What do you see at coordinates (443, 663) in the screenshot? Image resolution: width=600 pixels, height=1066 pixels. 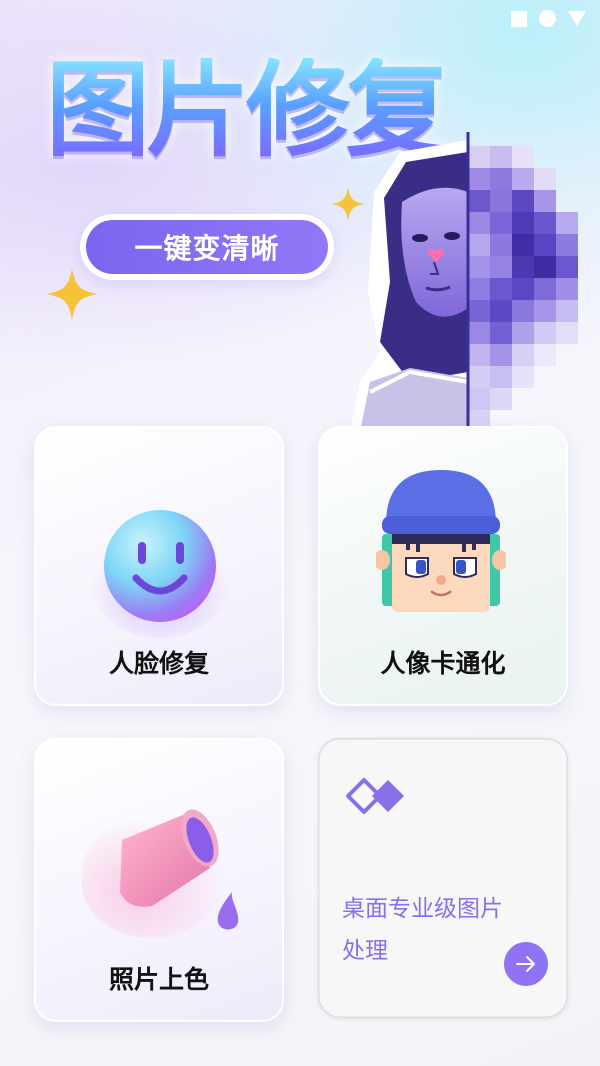 I see `feature-label: 人像卡通化` at bounding box center [443, 663].